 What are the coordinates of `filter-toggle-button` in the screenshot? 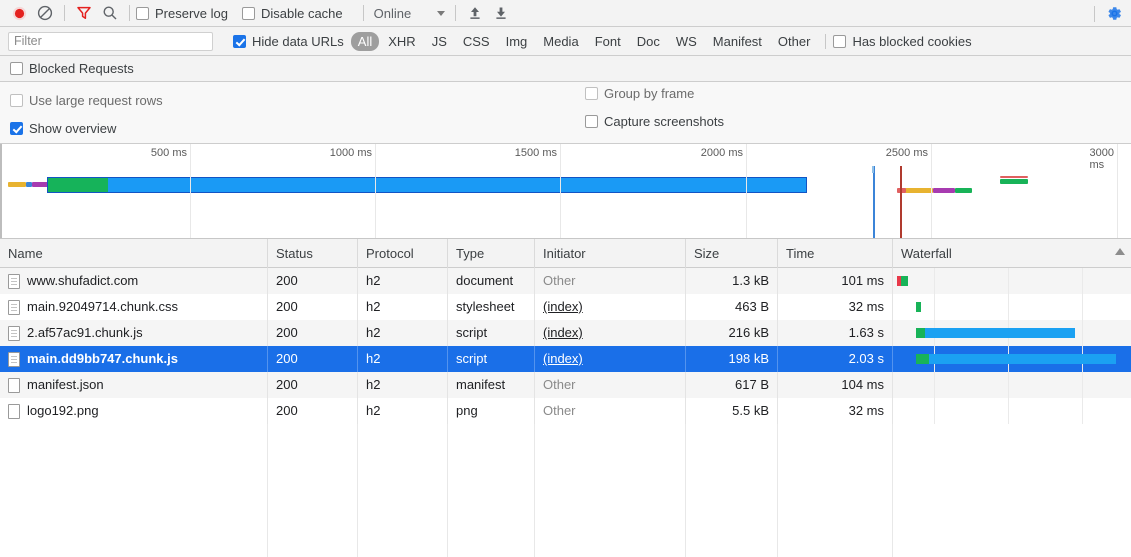 It's located at (84, 13).